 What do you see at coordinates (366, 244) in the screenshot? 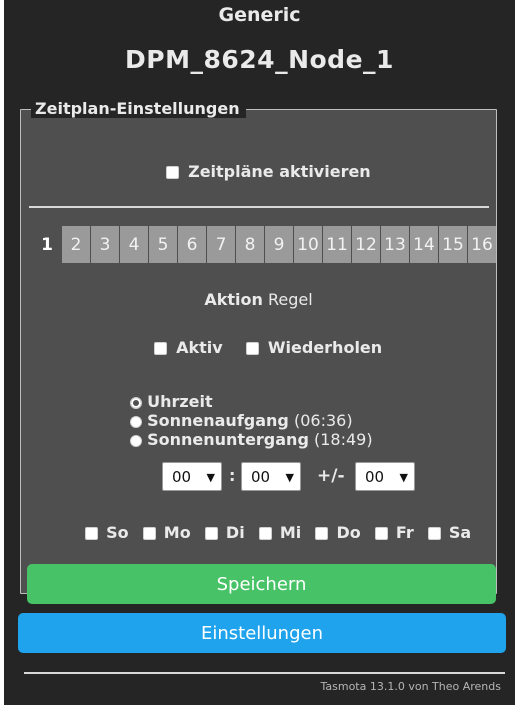
I see `tab-schedule-12: 12` at bounding box center [366, 244].